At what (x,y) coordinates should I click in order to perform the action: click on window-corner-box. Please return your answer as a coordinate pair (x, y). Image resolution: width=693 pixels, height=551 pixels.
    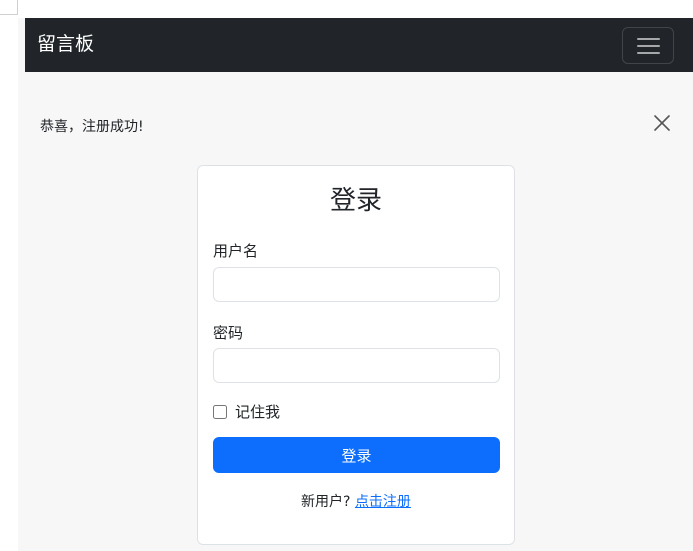
    Looking at the image, I should click on (9, 7).